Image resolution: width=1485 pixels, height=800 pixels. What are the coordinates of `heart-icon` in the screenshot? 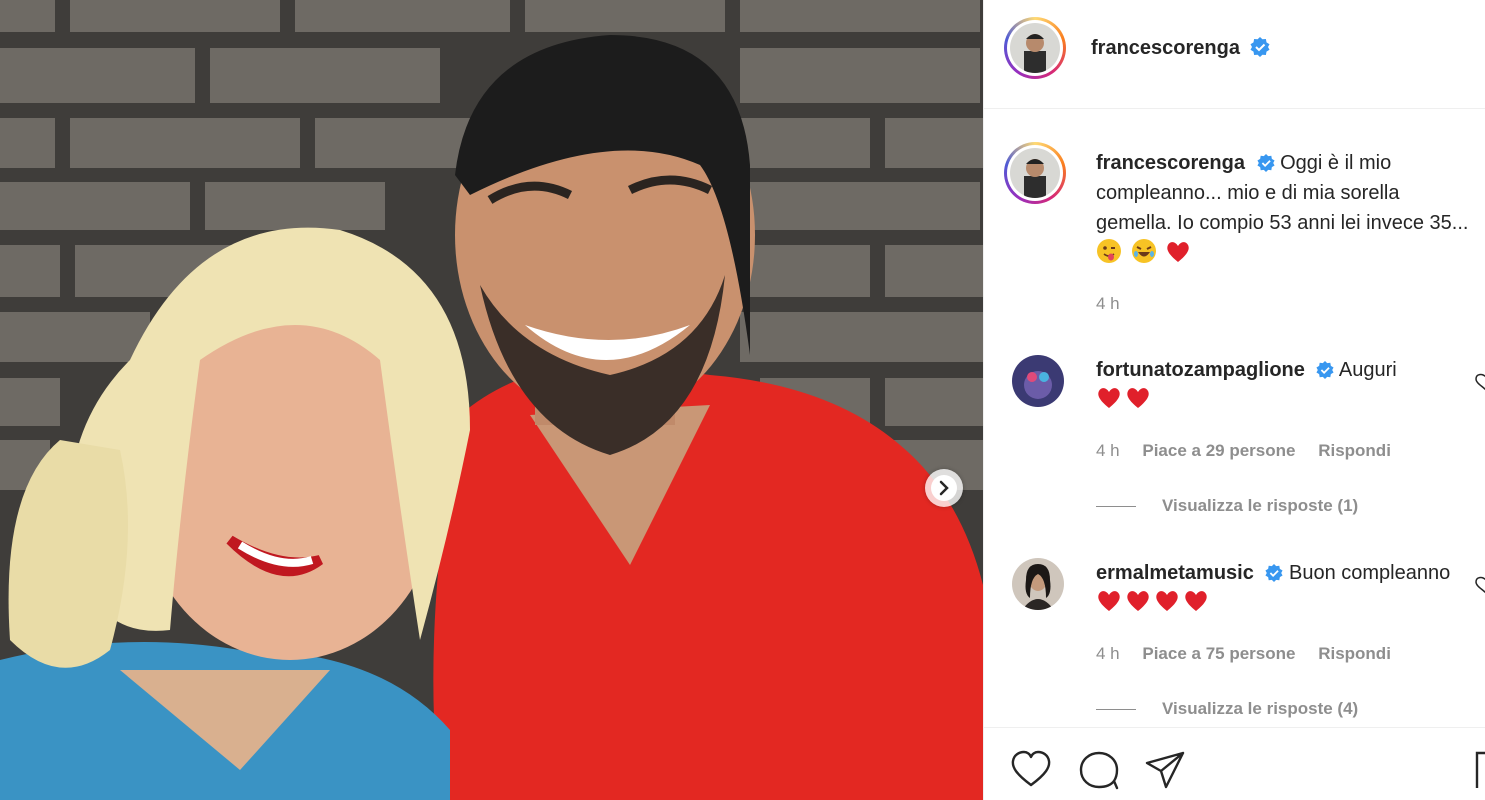 It's located at (1031, 769).